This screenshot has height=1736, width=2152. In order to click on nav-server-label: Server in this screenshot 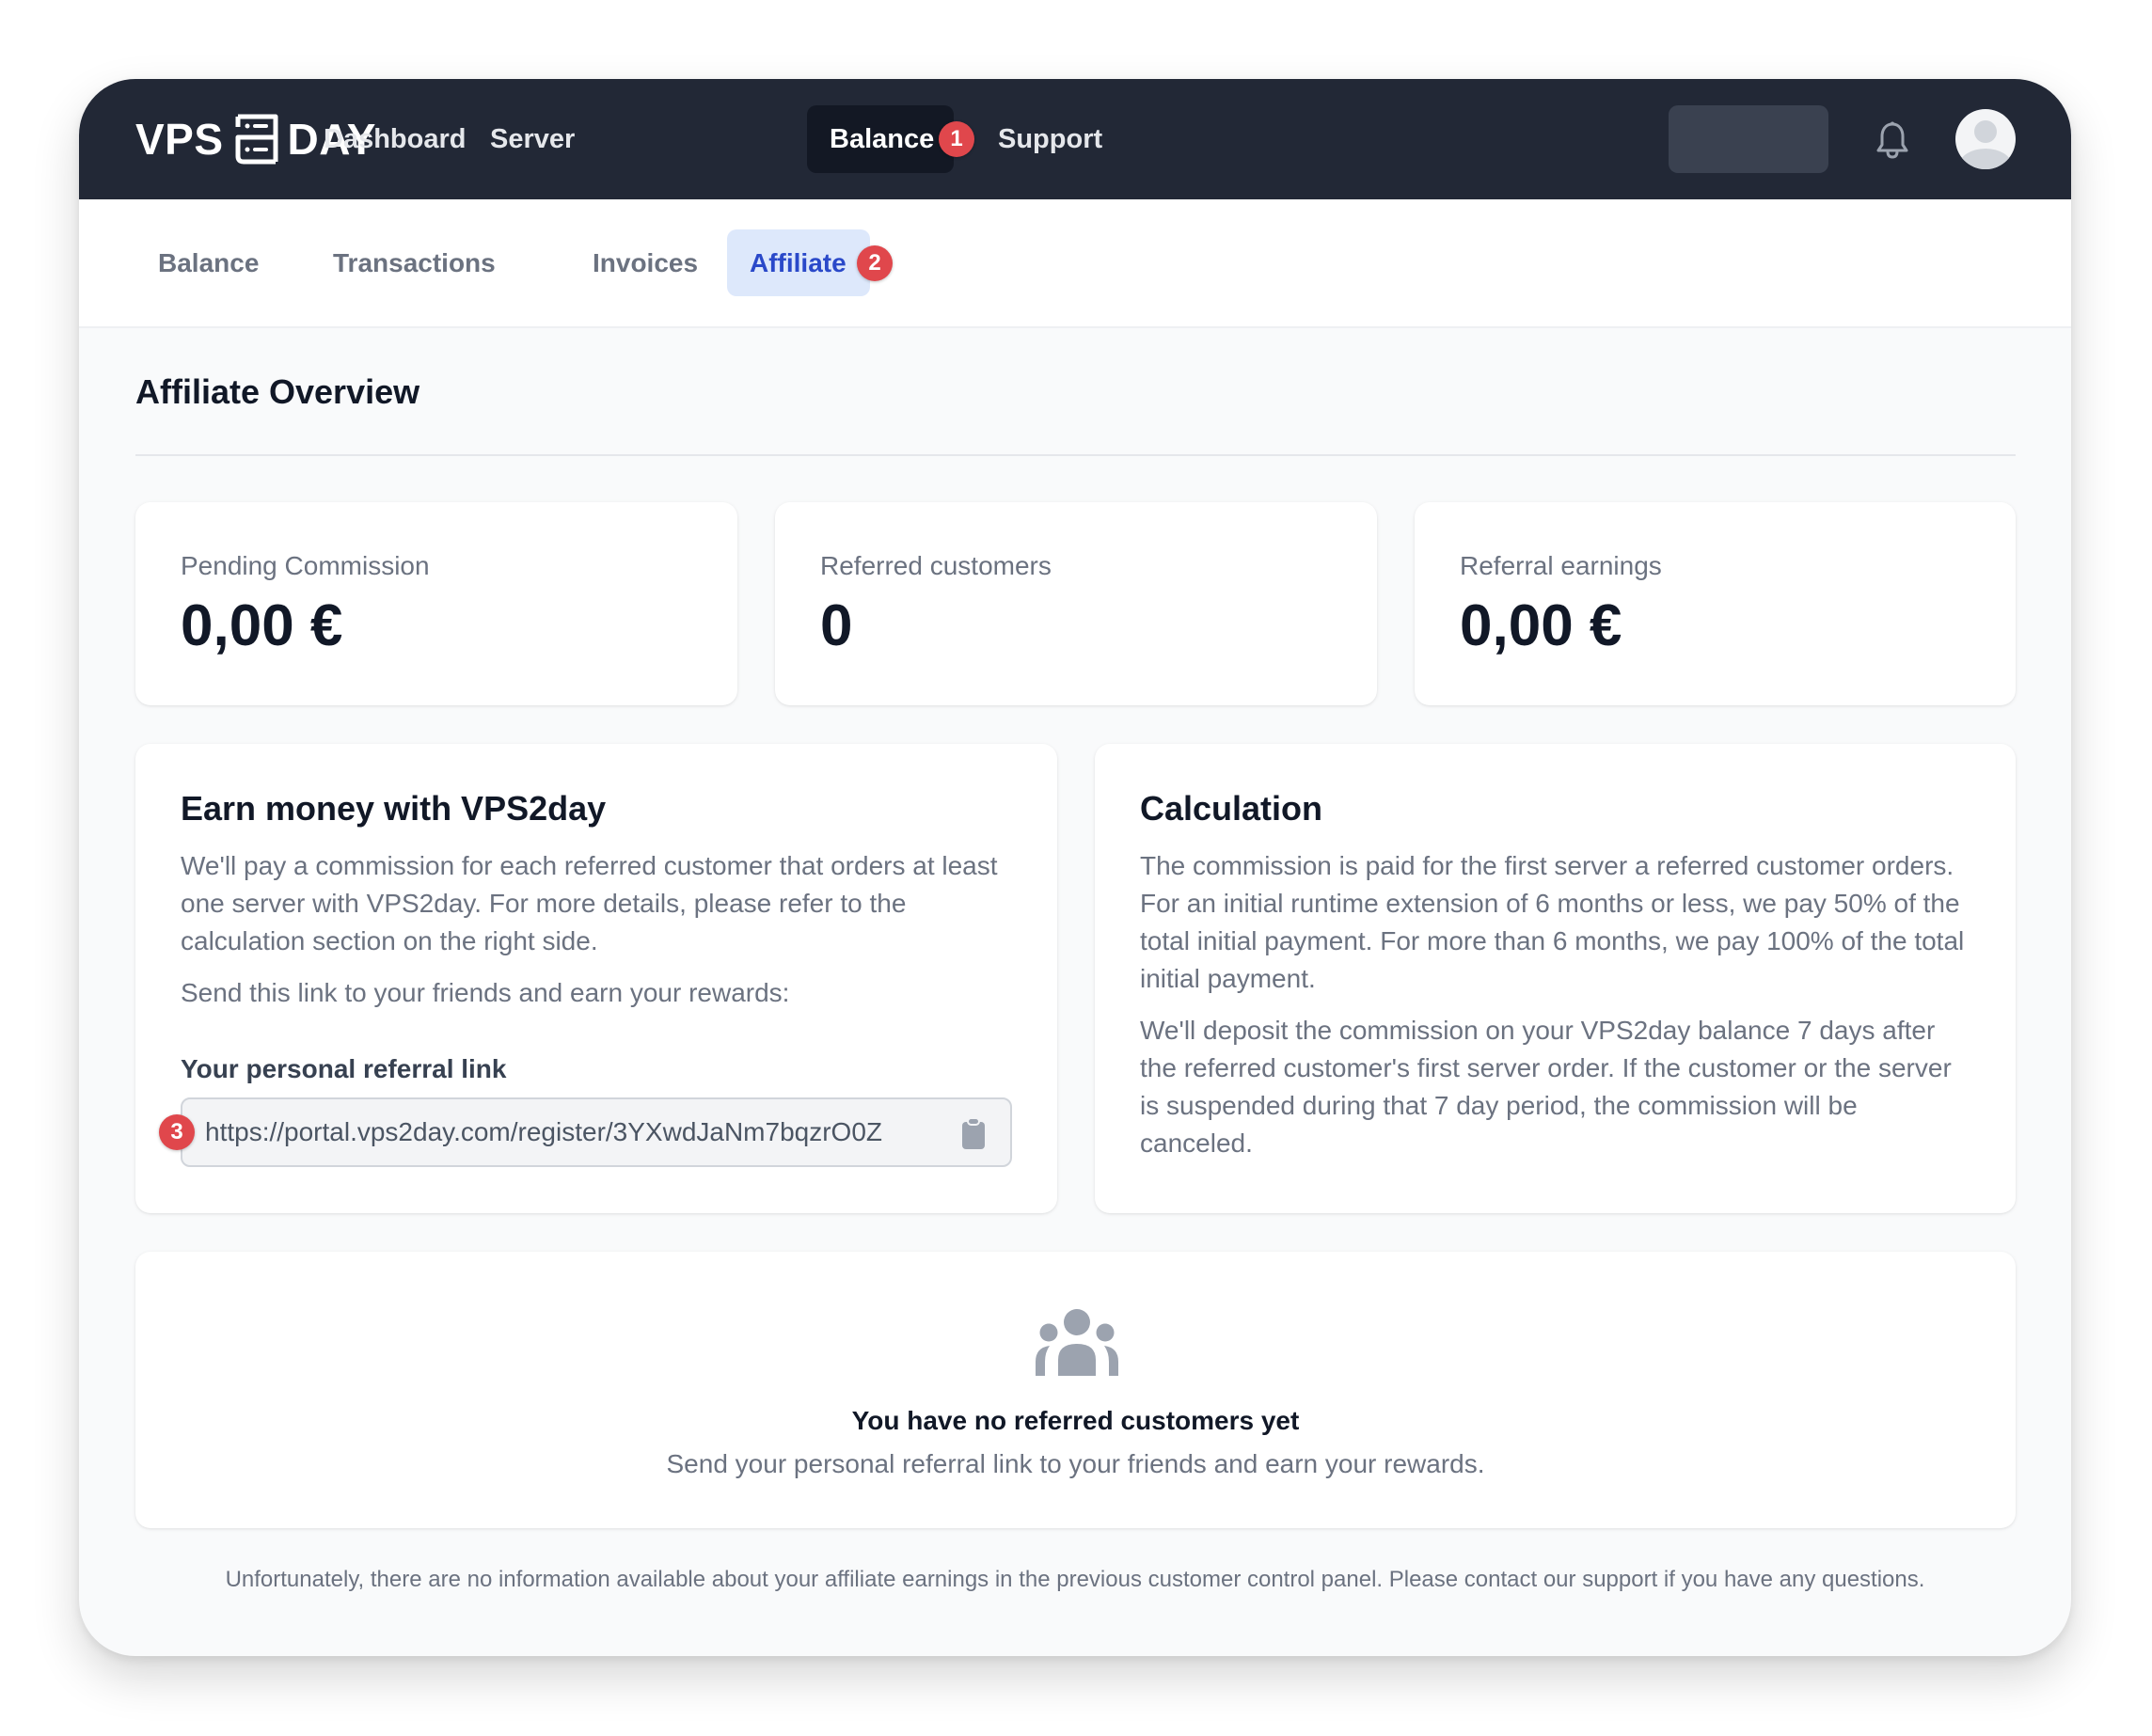, I will do `click(533, 138)`.